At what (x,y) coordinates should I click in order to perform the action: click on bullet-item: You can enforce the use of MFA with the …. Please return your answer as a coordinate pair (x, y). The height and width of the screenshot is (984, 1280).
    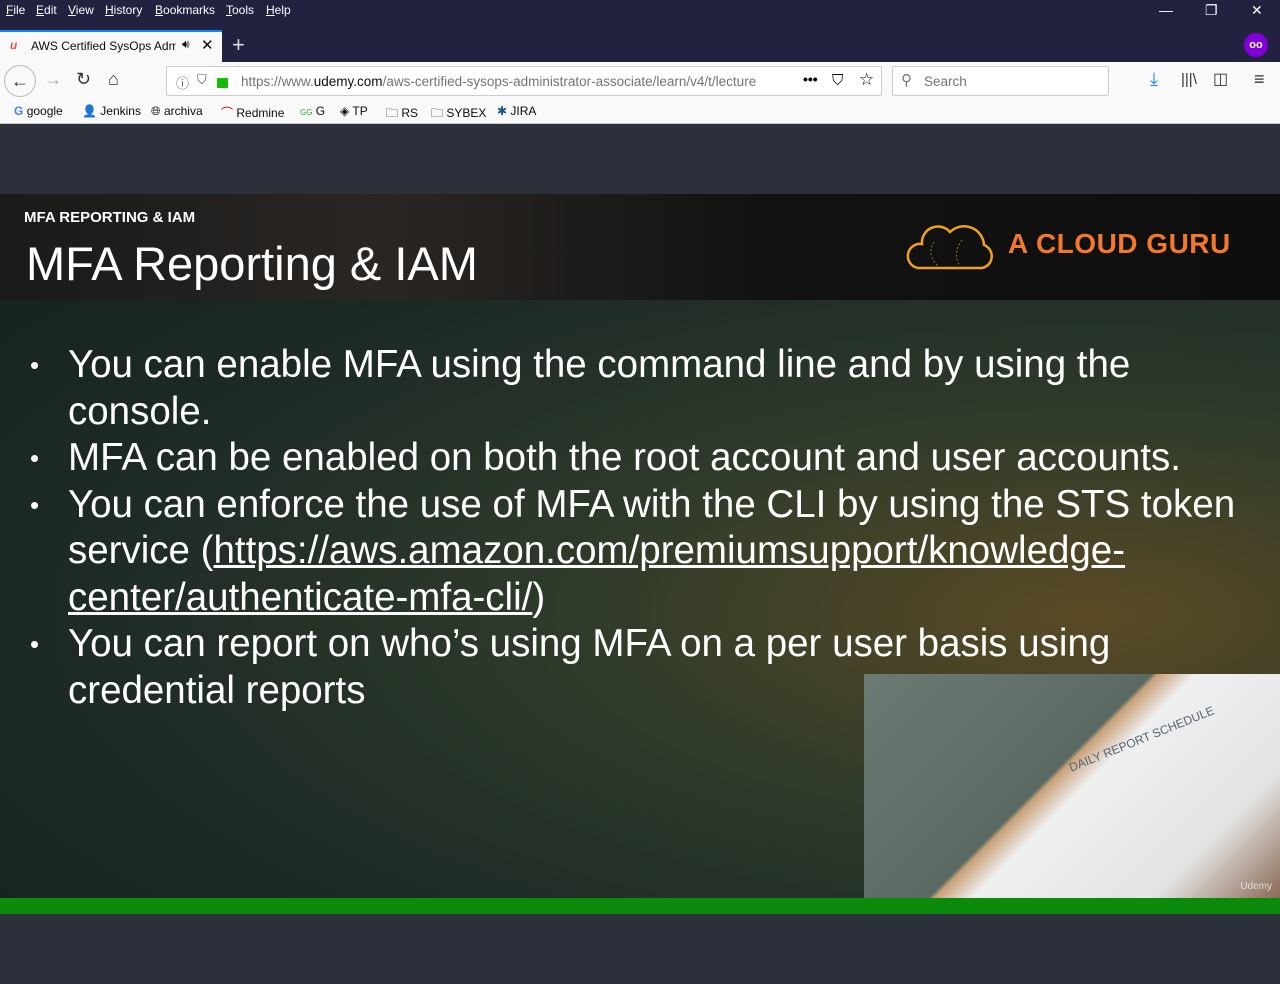
    Looking at the image, I should click on (640, 552).